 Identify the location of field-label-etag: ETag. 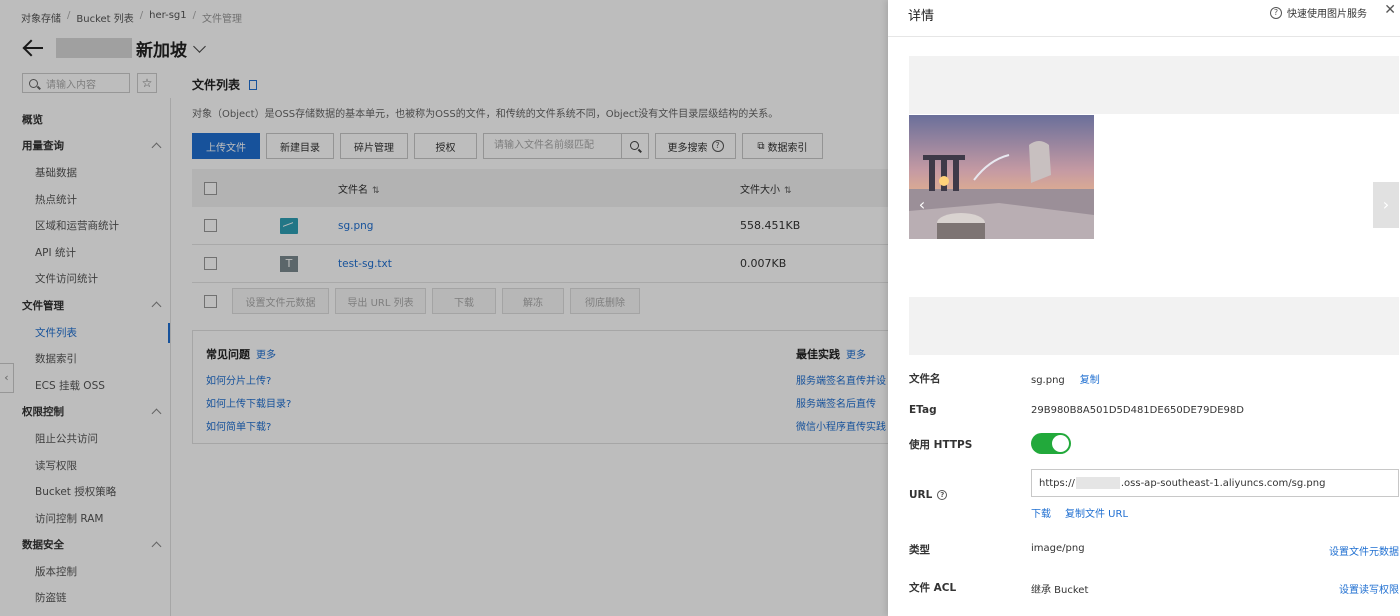
(923, 410).